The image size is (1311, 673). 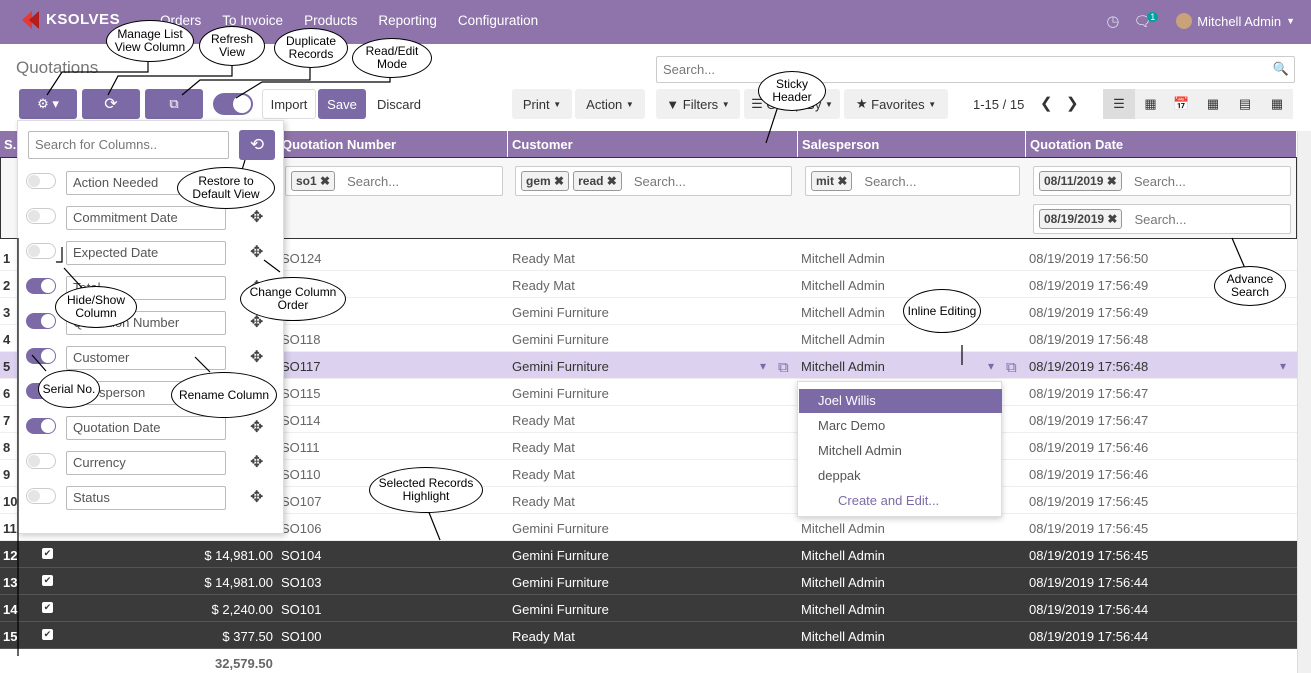 What do you see at coordinates (1304, 402) in the screenshot?
I see `scrollbar` at bounding box center [1304, 402].